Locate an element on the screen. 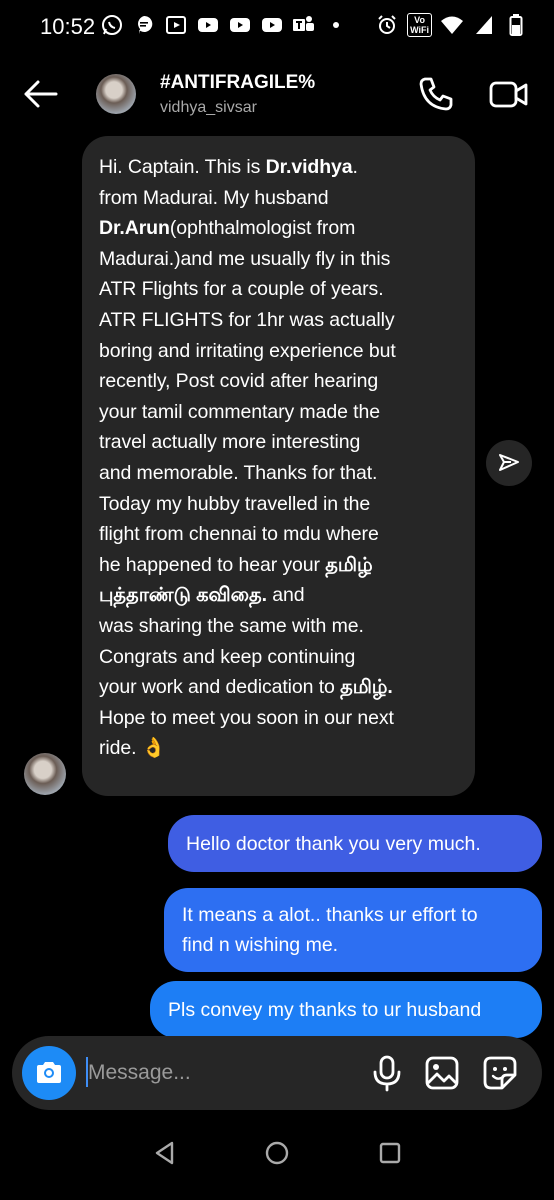 The width and height of the screenshot is (554, 1200). teams-icon is located at coordinates (304, 25).